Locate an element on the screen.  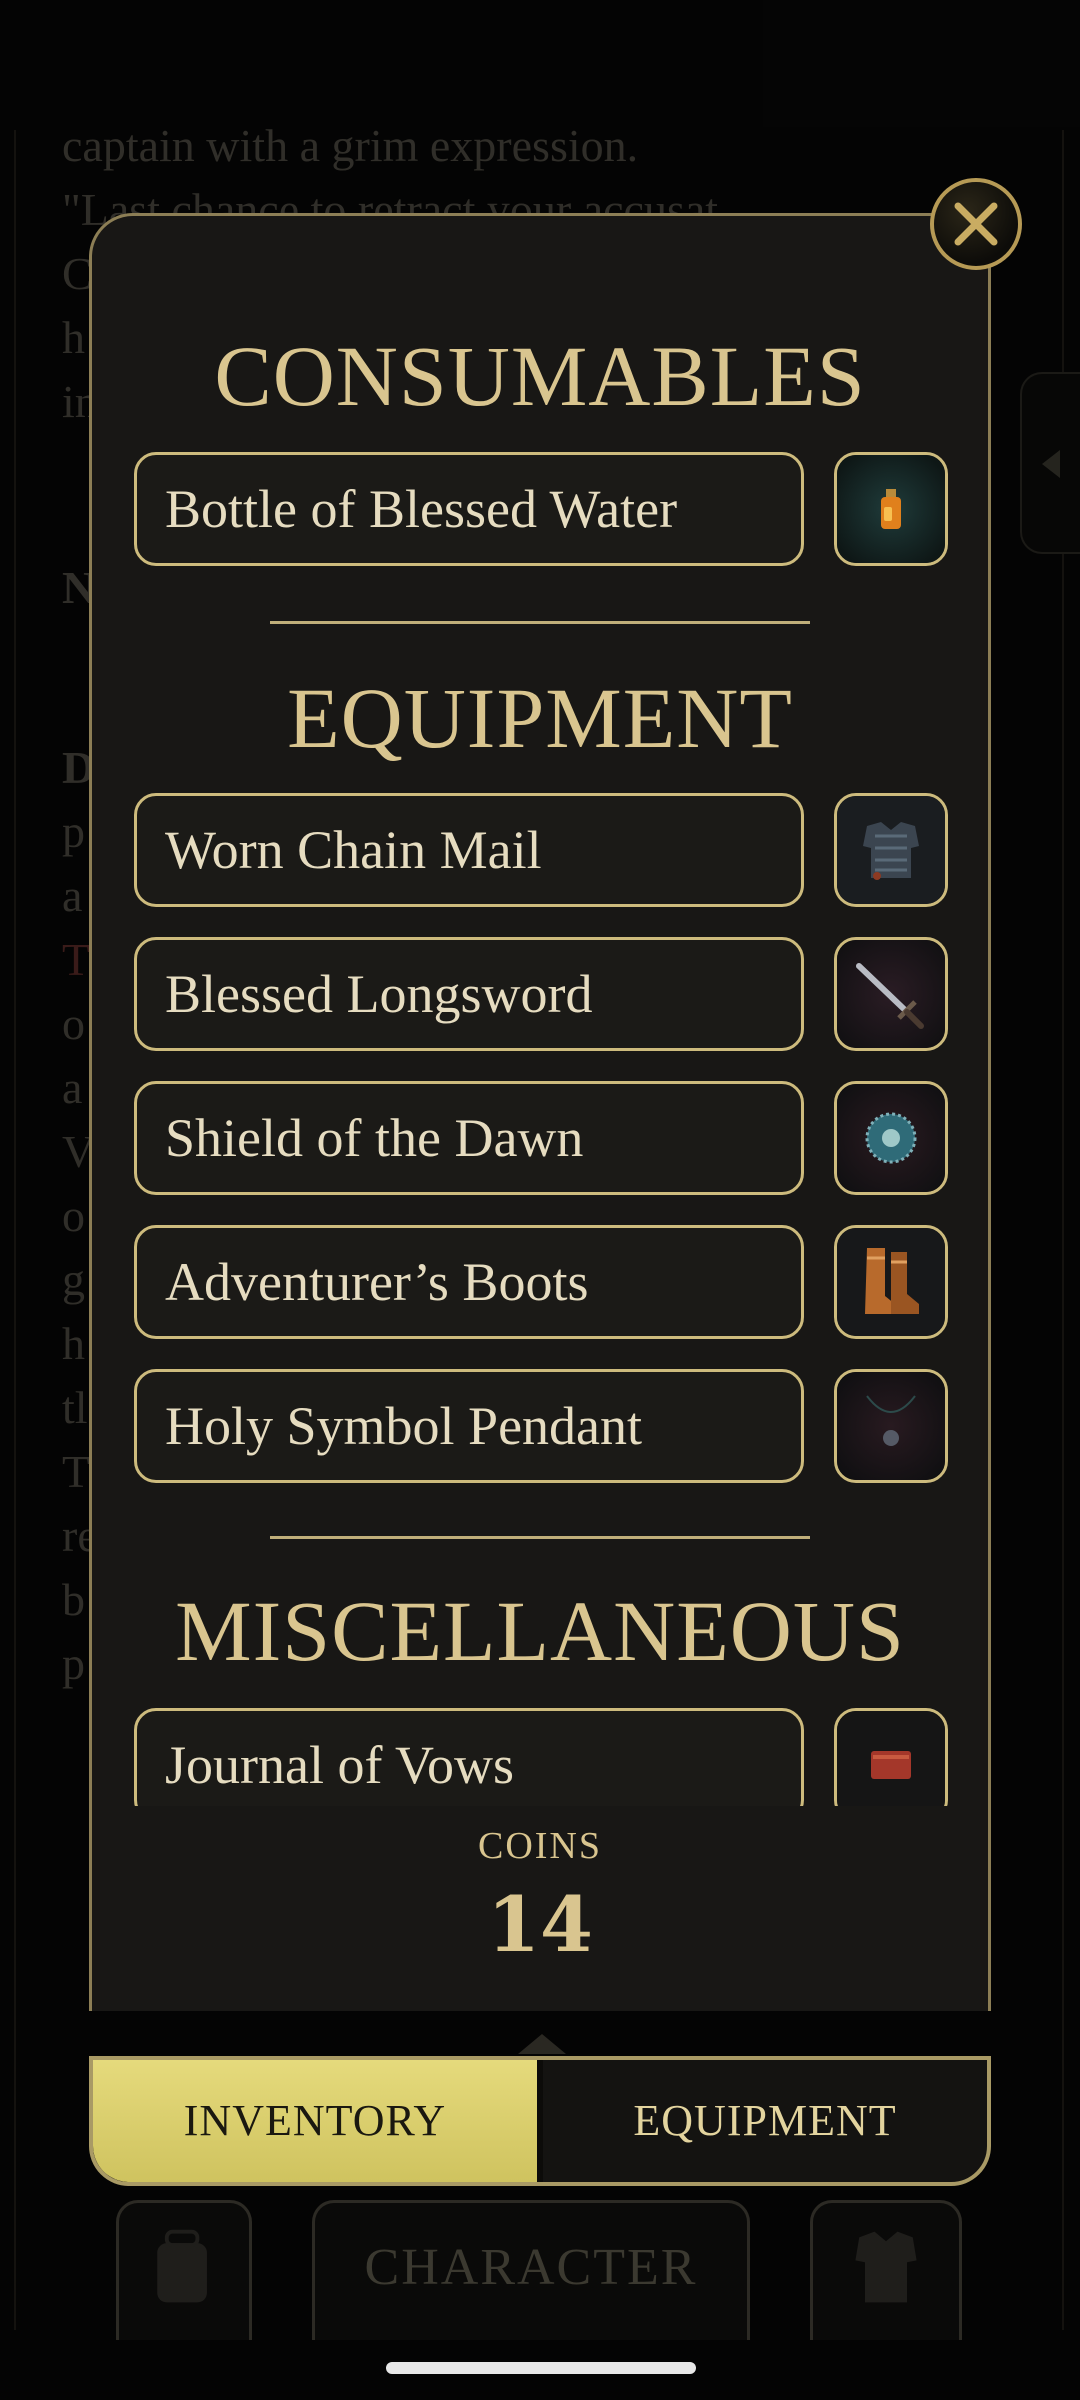
boots-icon is located at coordinates (891, 1282).